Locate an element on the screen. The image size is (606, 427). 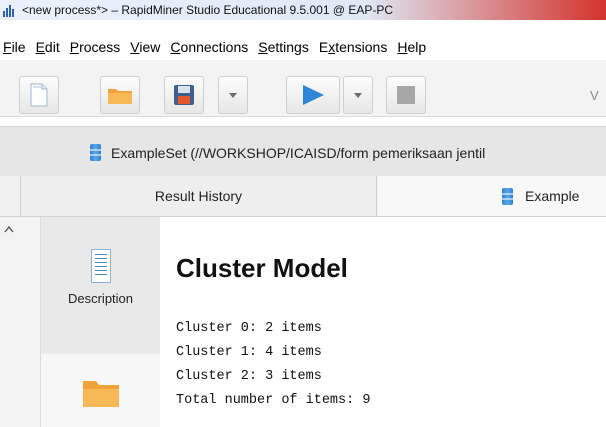
view-description-label: Description is located at coordinates (100, 298).